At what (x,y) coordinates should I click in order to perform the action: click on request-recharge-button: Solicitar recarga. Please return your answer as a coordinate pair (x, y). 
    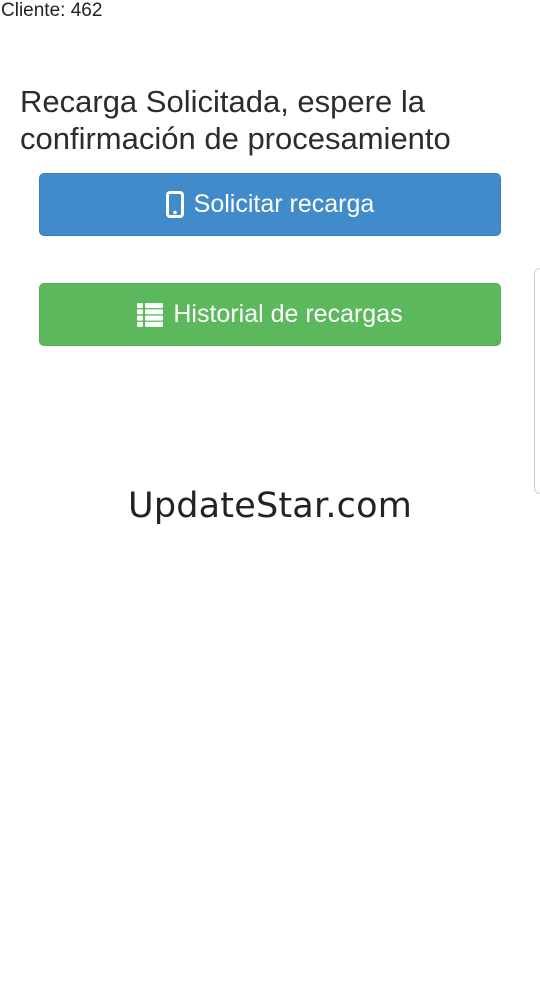
    Looking at the image, I should click on (270, 204).